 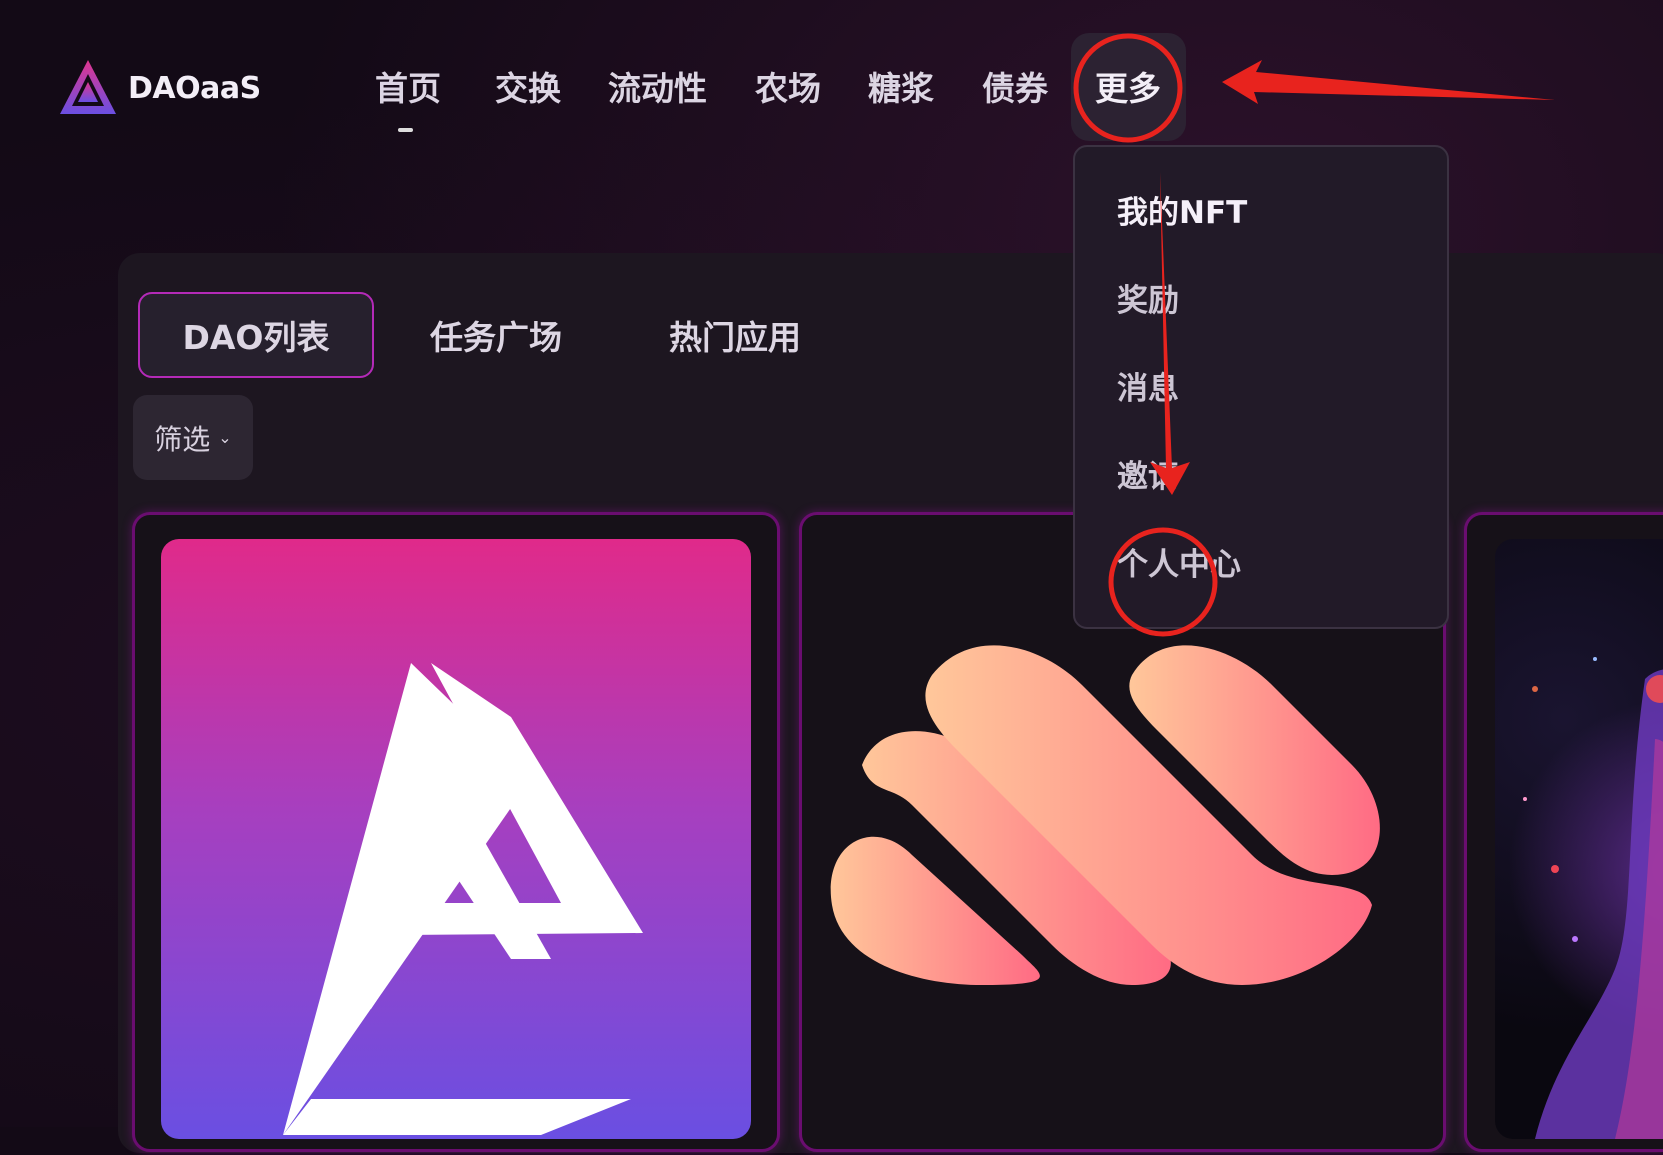 What do you see at coordinates (496, 335) in the screenshot?
I see `tab-task-square: 任务广场` at bounding box center [496, 335].